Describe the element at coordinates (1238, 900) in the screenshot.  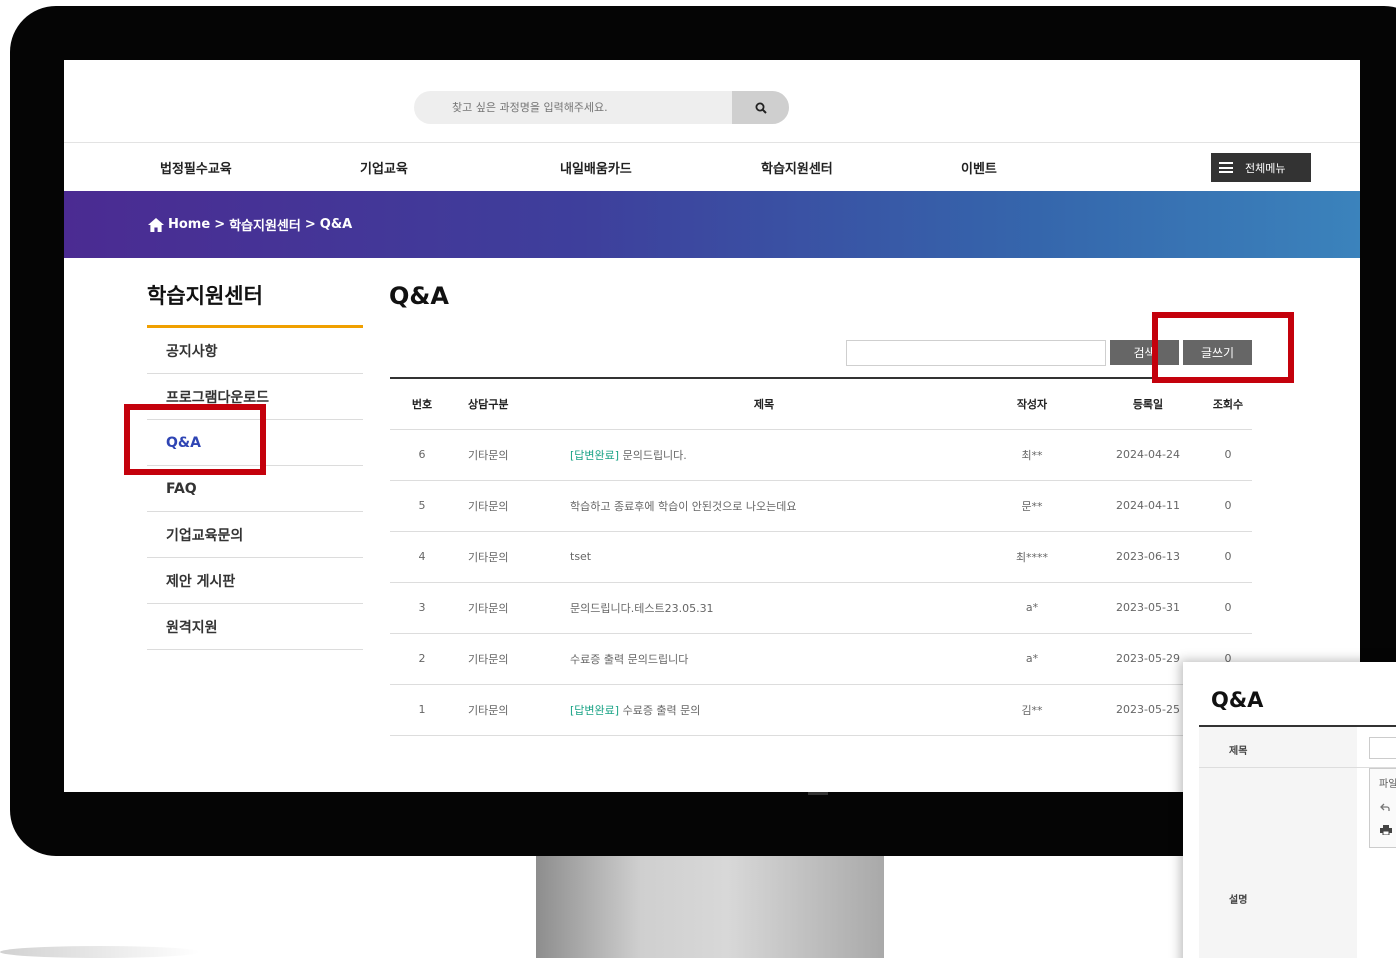
I see `description-label: 설명` at that location.